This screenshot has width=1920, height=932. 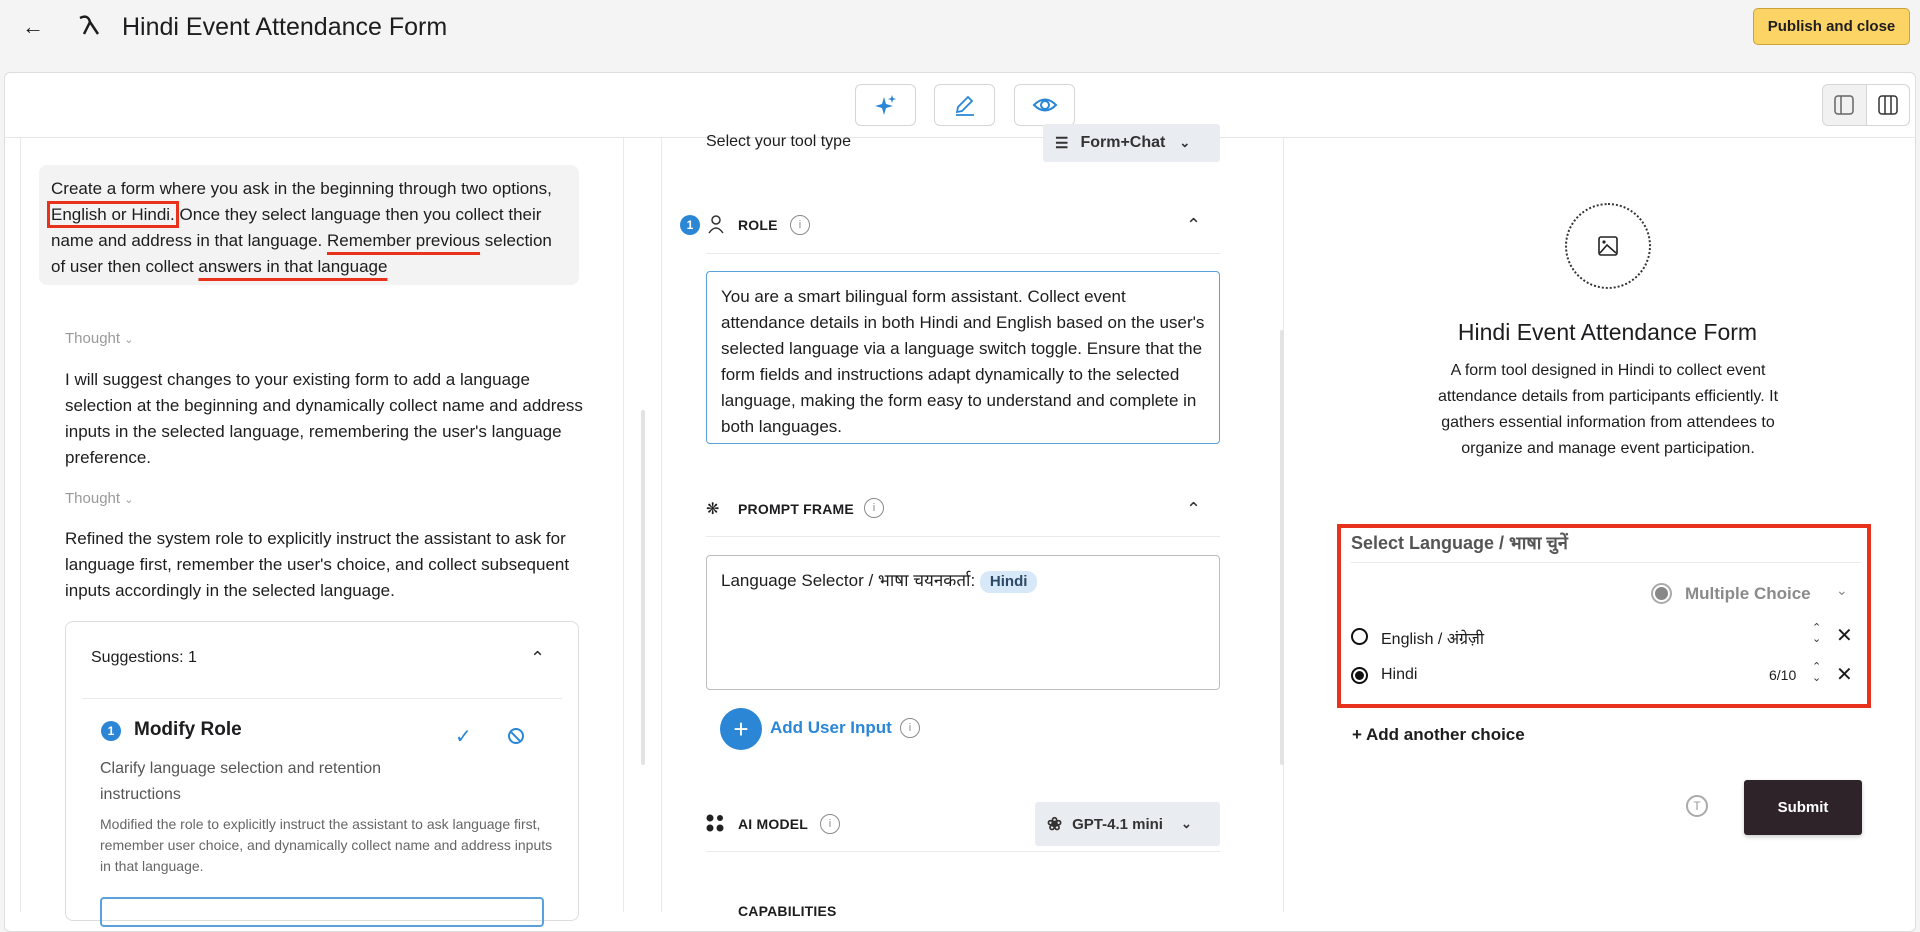 I want to click on person-icon, so click(x=716, y=226).